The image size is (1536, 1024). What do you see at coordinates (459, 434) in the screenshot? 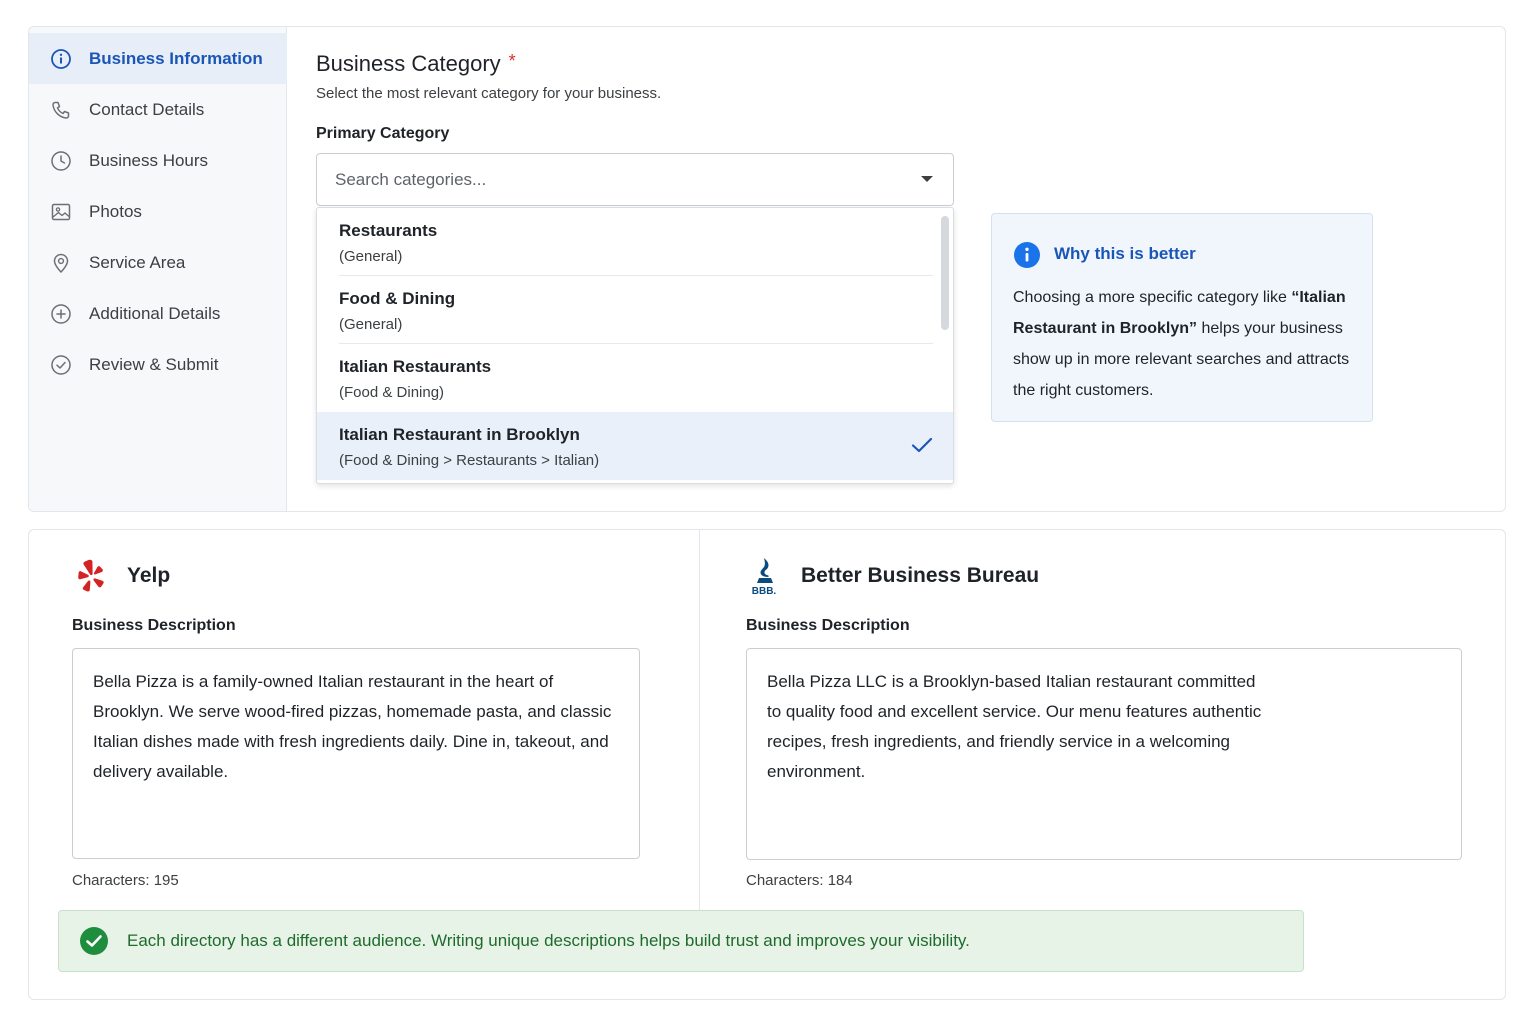
I see `option-name: Italian Restaurant in Brooklyn` at bounding box center [459, 434].